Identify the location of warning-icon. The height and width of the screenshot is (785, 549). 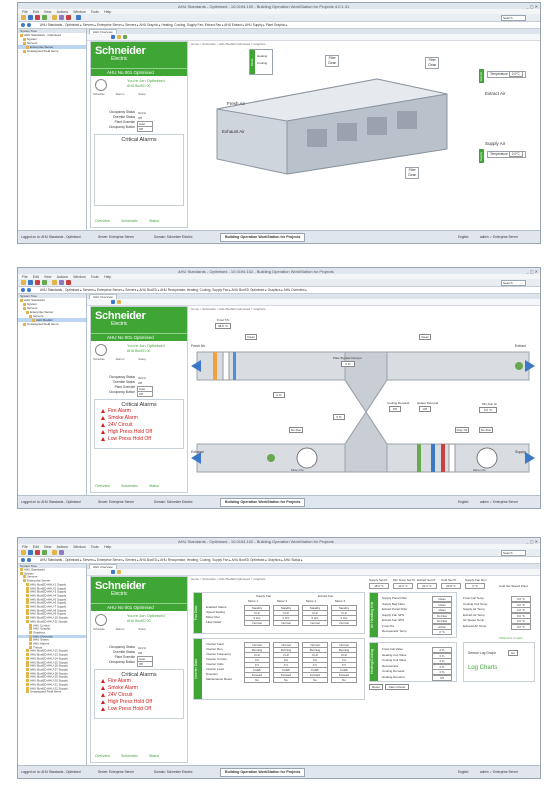
(103, 687).